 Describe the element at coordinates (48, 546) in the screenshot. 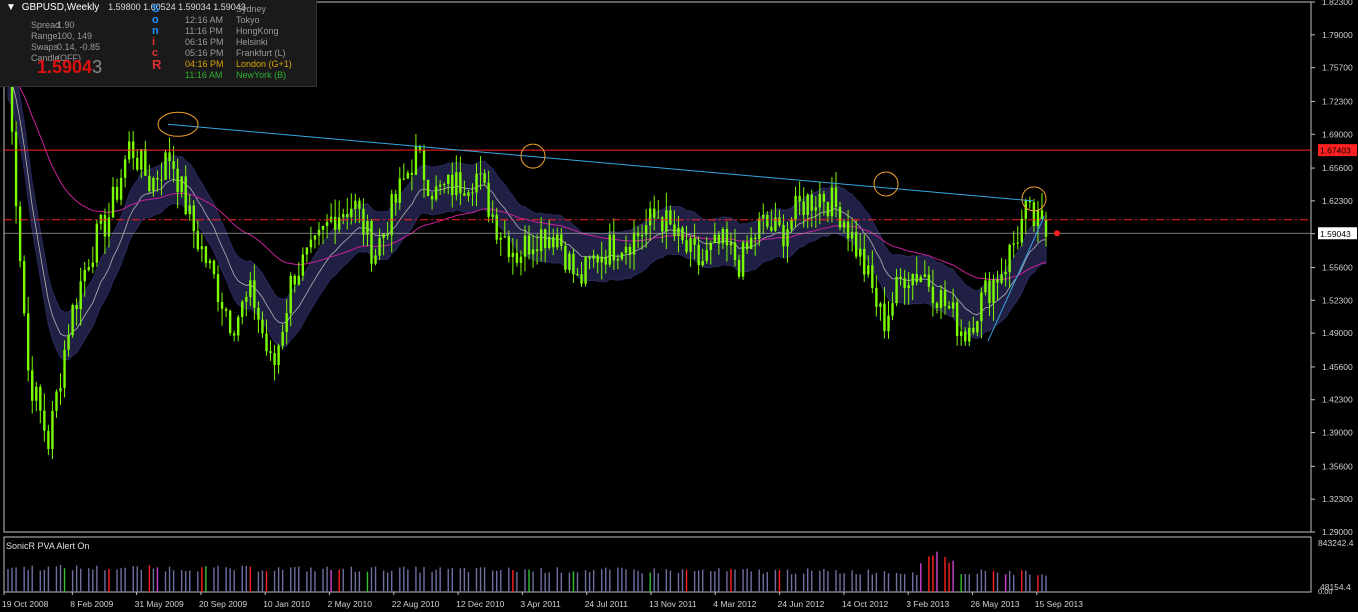

I see `subwindow-title: SonicR PVA Alert On` at that location.